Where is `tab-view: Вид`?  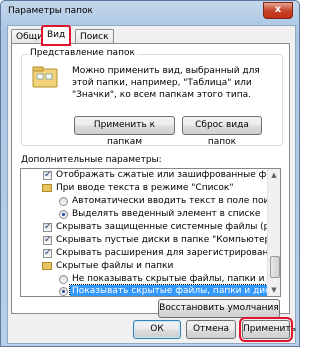
tab-view: Вид is located at coordinates (56, 35).